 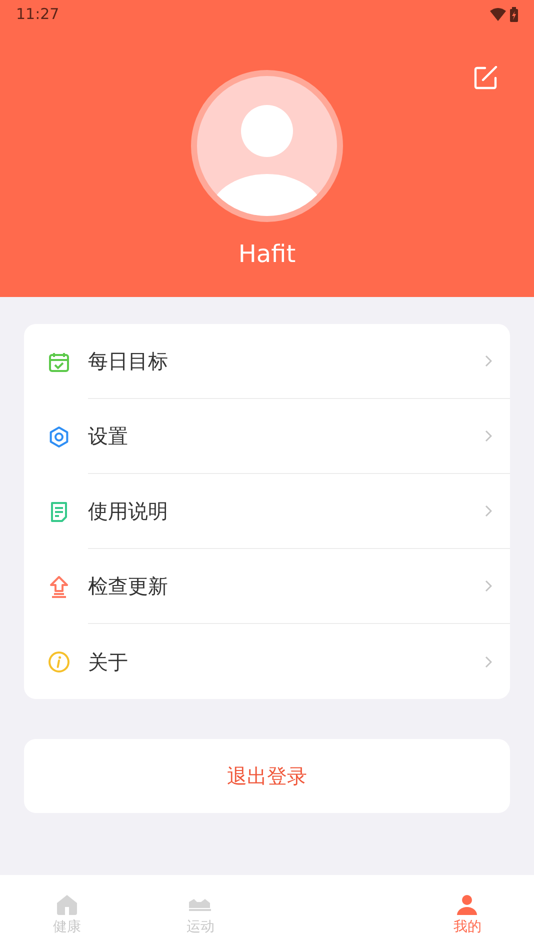 What do you see at coordinates (128, 361) in the screenshot?
I see `menu-label: 每日目标` at bounding box center [128, 361].